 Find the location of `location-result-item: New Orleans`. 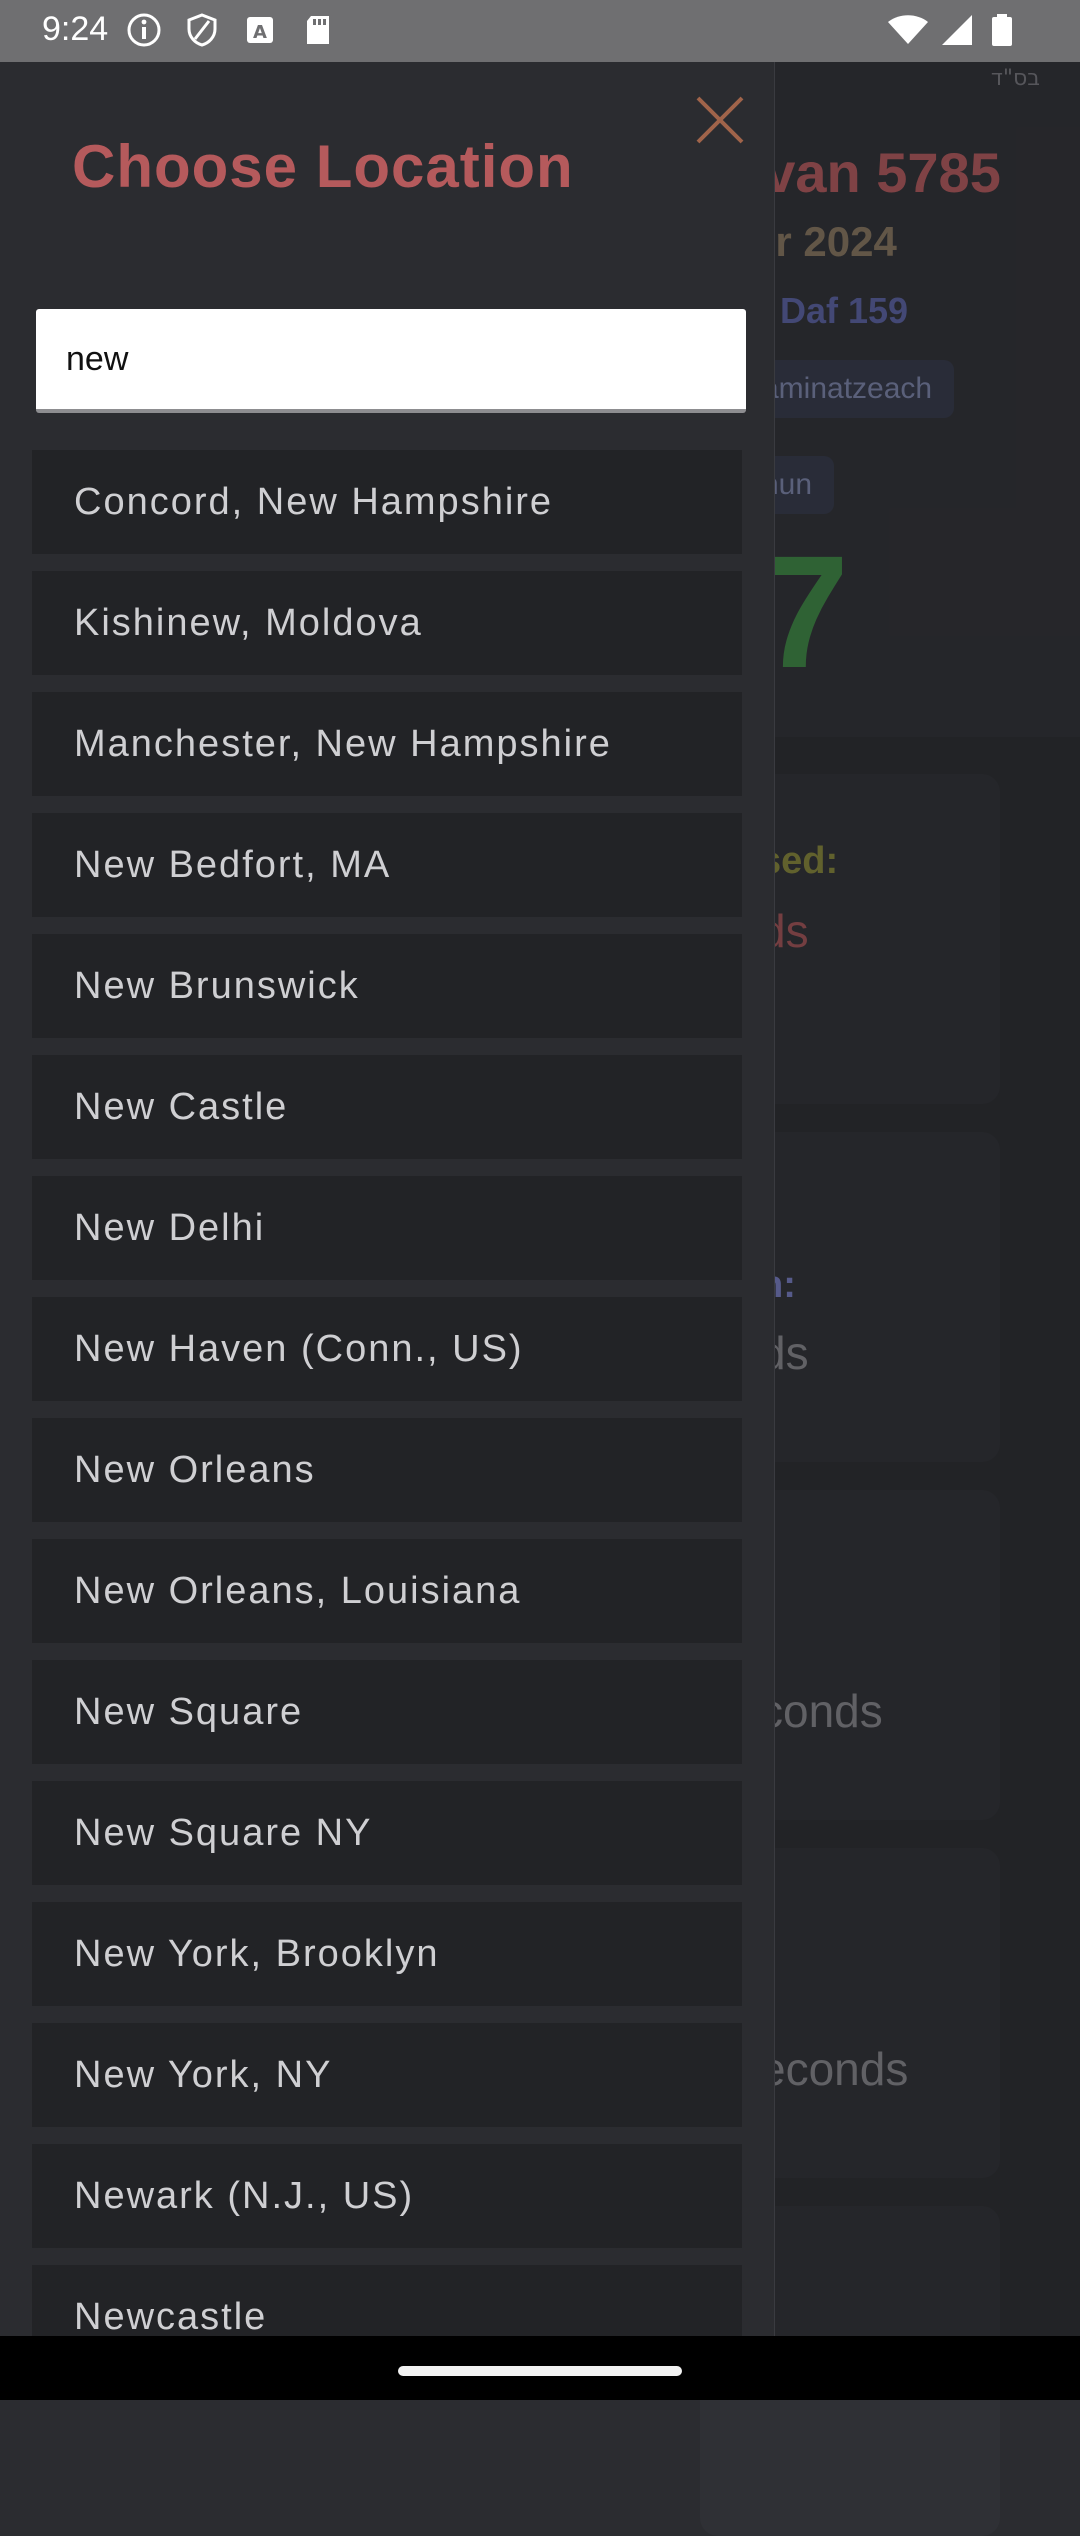

location-result-item: New Orleans is located at coordinates (387, 1470).